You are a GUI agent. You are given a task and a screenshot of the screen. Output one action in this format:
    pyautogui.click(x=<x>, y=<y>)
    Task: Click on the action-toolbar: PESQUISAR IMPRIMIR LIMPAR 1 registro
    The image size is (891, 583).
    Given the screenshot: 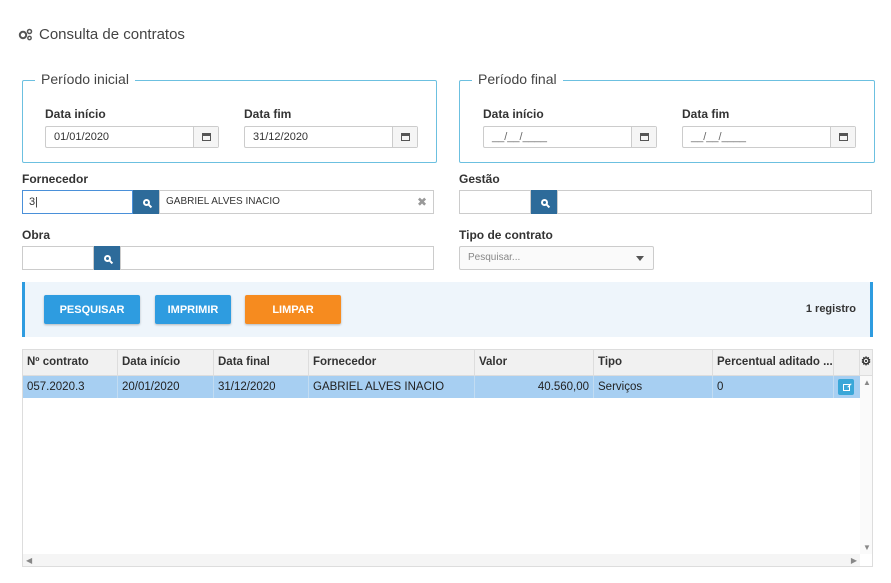 What is the action you would take?
    pyautogui.click(x=447, y=309)
    